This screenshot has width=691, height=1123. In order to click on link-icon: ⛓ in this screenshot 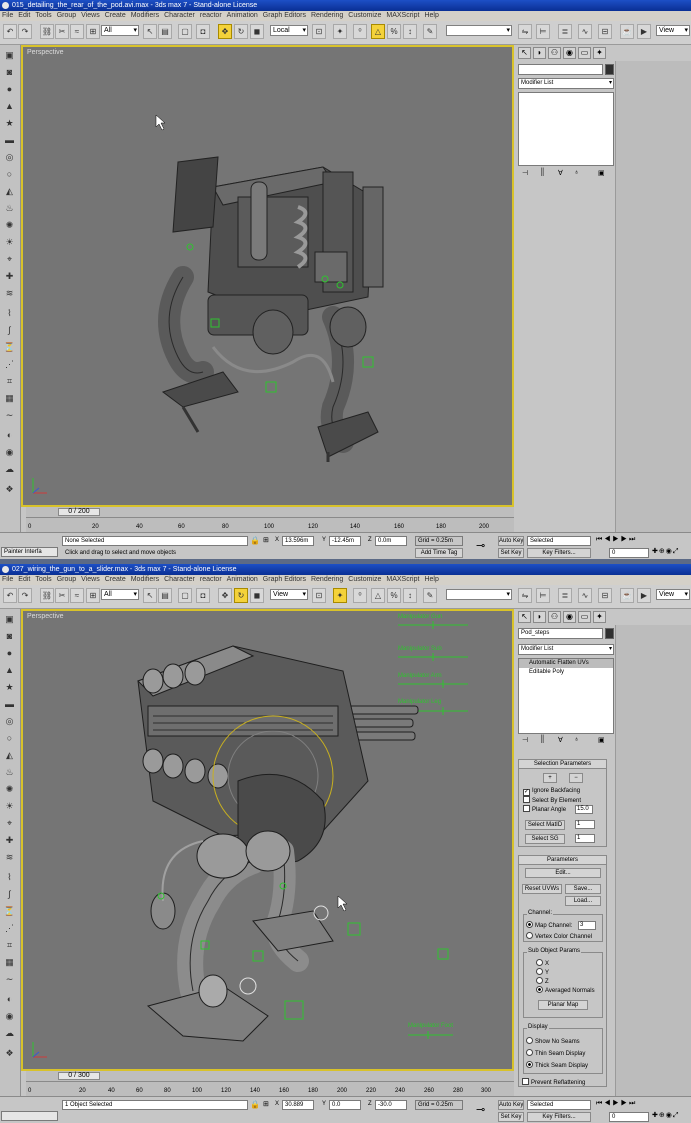, I will do `click(47, 595)`.